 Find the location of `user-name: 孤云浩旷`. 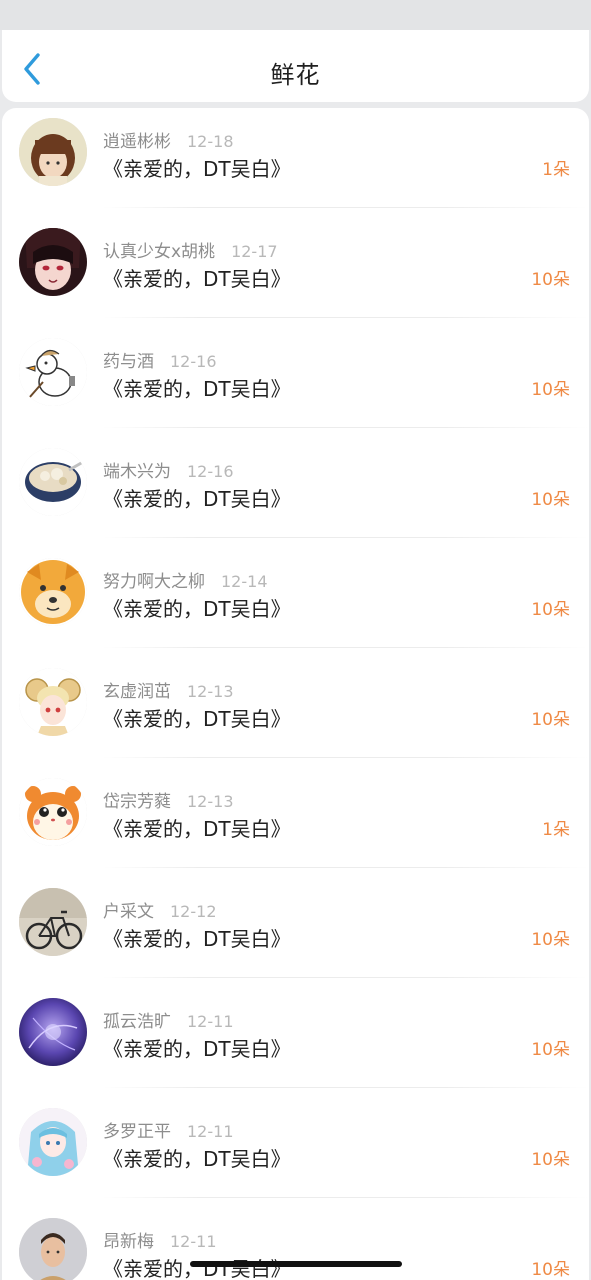

user-name: 孤云浩旷 is located at coordinates (137, 1022).